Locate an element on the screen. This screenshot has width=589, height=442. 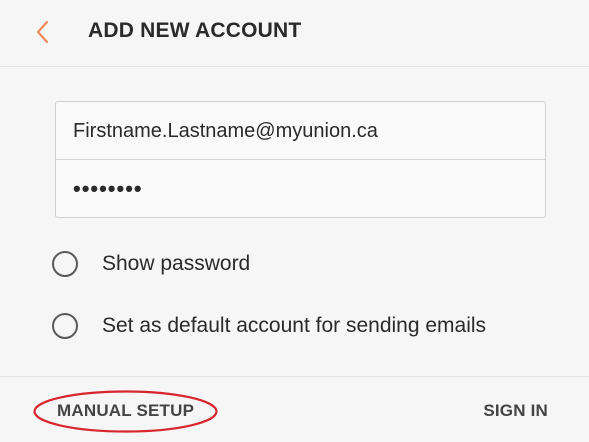
show-password-radio is located at coordinates (65, 264).